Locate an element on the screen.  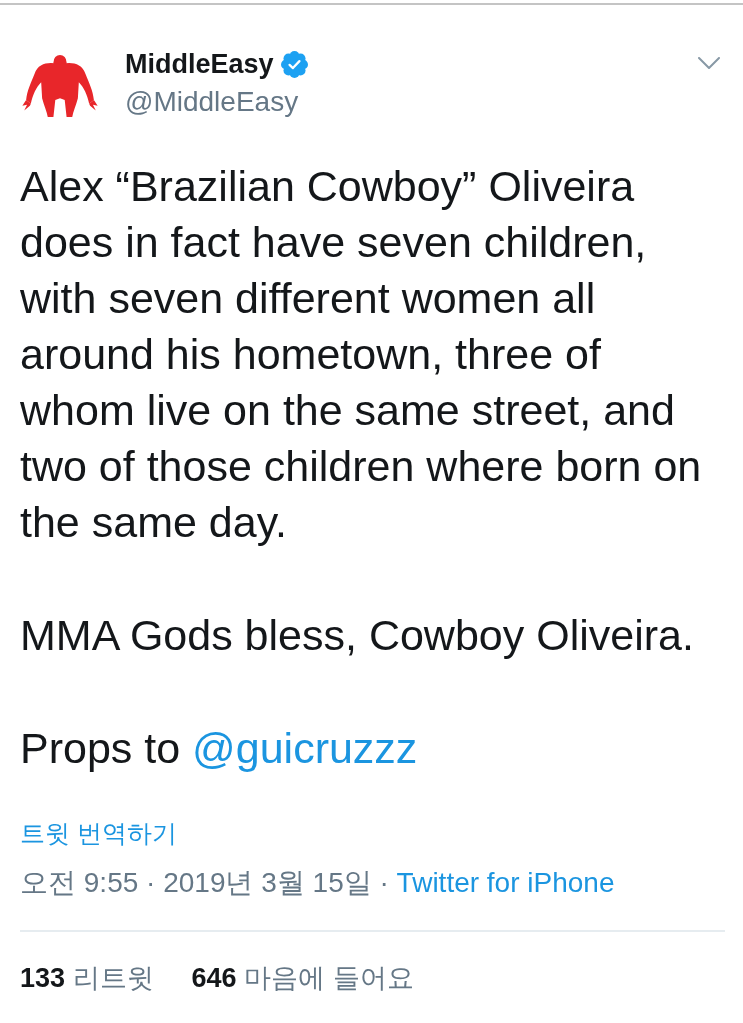
chevron-icon is located at coordinates (709, 63).